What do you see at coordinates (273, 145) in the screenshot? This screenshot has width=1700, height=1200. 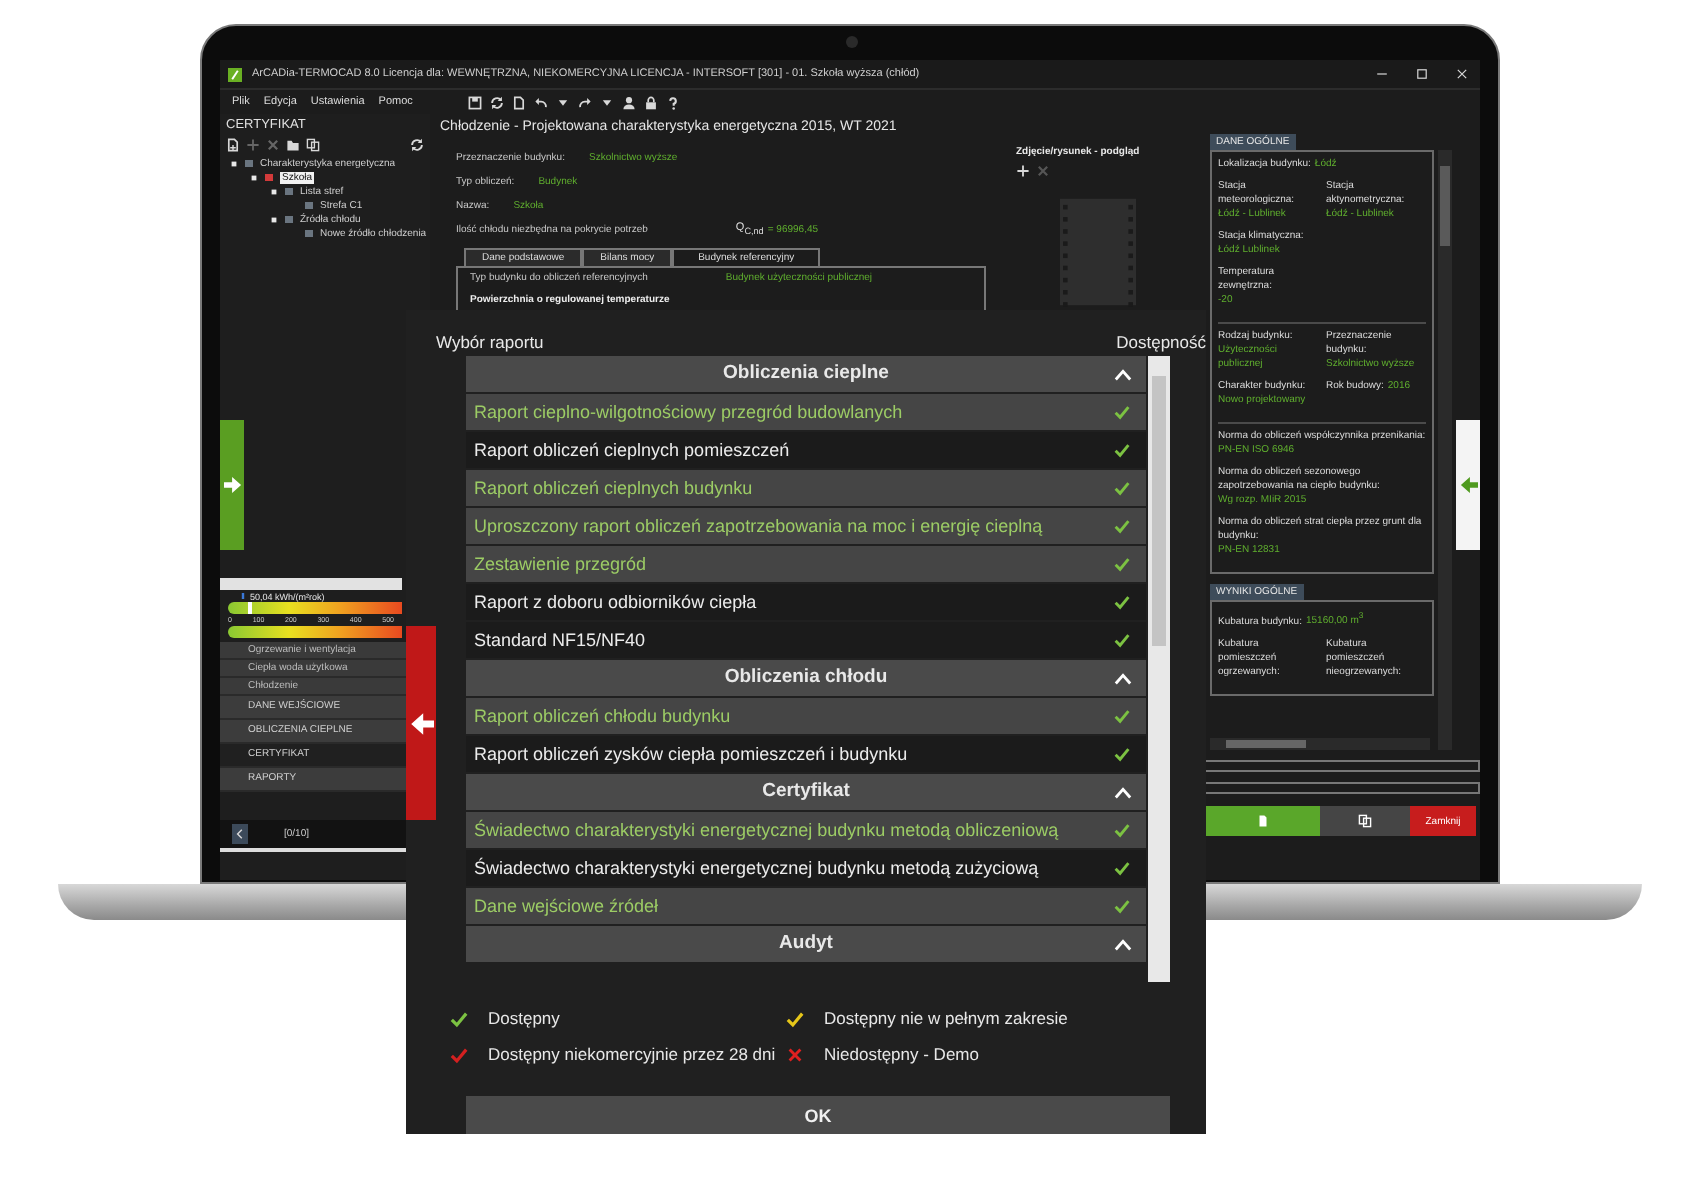 I see `delete-icon` at bounding box center [273, 145].